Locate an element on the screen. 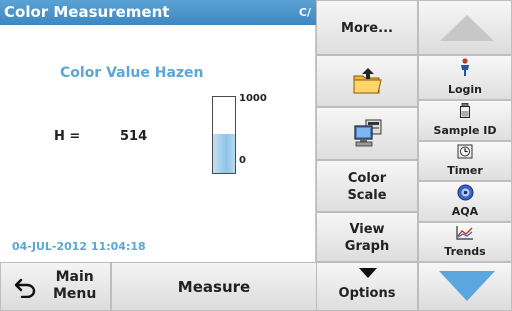 The image size is (512, 311). result-label: H = is located at coordinates (67, 136).